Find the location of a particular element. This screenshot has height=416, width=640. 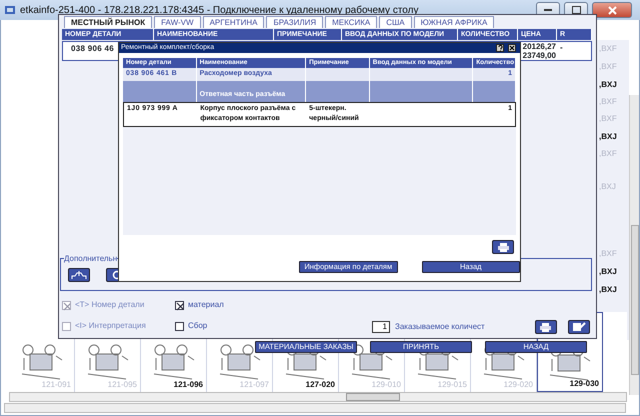

group-label: Дополнительн is located at coordinates (91, 259).